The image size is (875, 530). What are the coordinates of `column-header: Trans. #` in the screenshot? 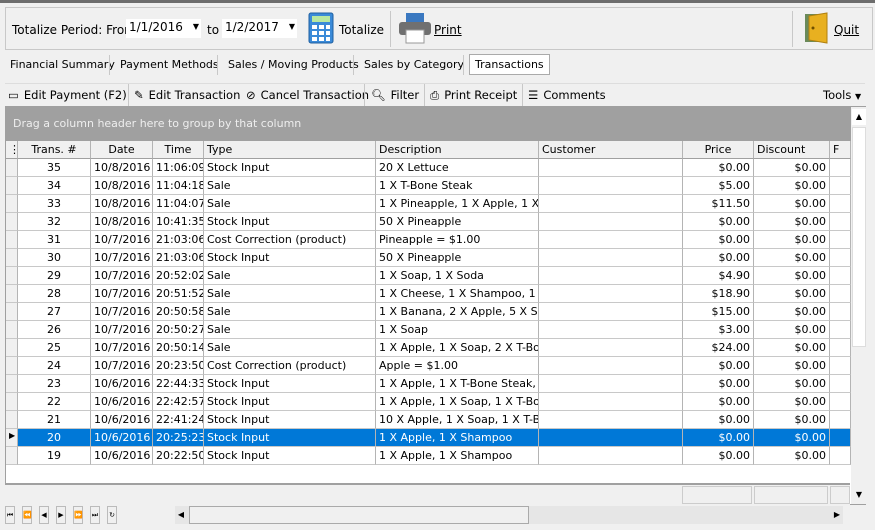 It's located at (54, 150).